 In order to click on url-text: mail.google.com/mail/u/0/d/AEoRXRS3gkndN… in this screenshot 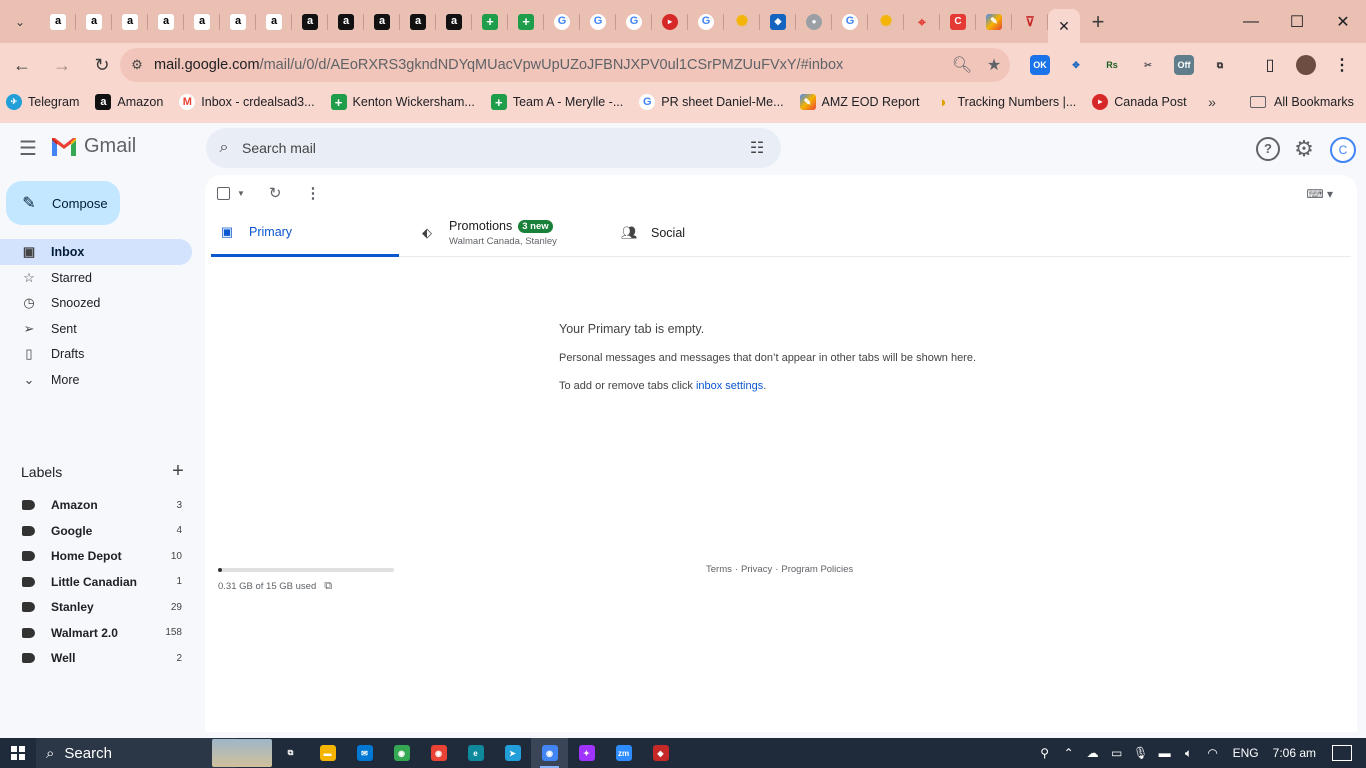, I will do `click(550, 65)`.